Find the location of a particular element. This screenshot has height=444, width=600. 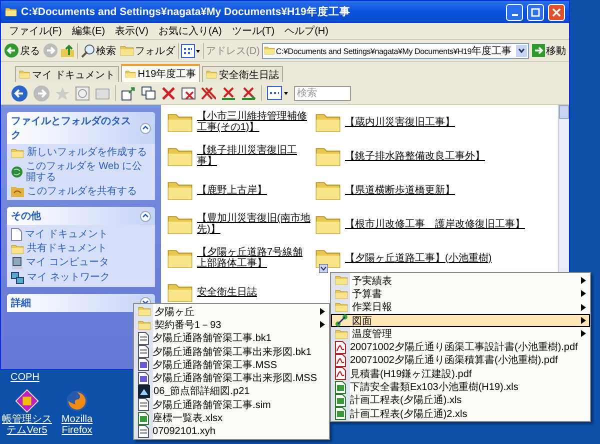

panel-header: 詳細 is located at coordinates (81, 303).